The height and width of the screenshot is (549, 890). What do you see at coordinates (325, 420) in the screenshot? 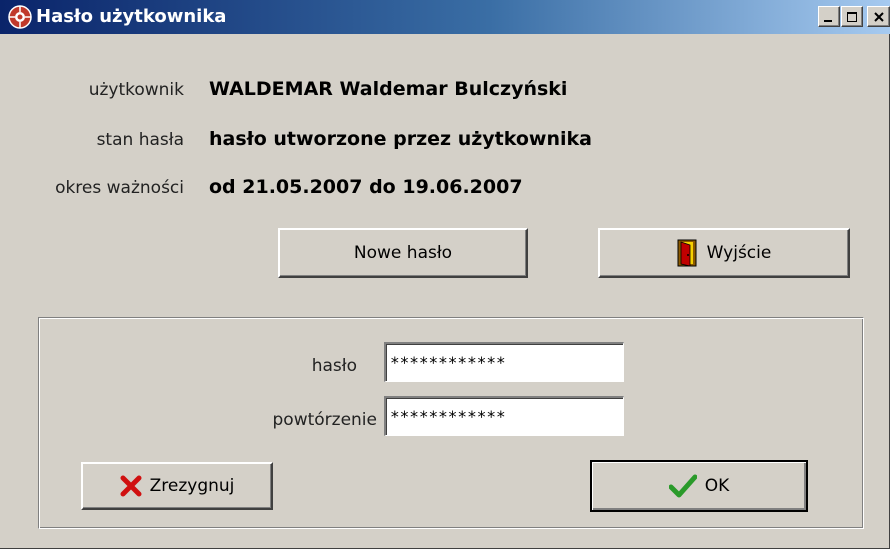
I see `repeat-password-label: powtórzenie` at bounding box center [325, 420].